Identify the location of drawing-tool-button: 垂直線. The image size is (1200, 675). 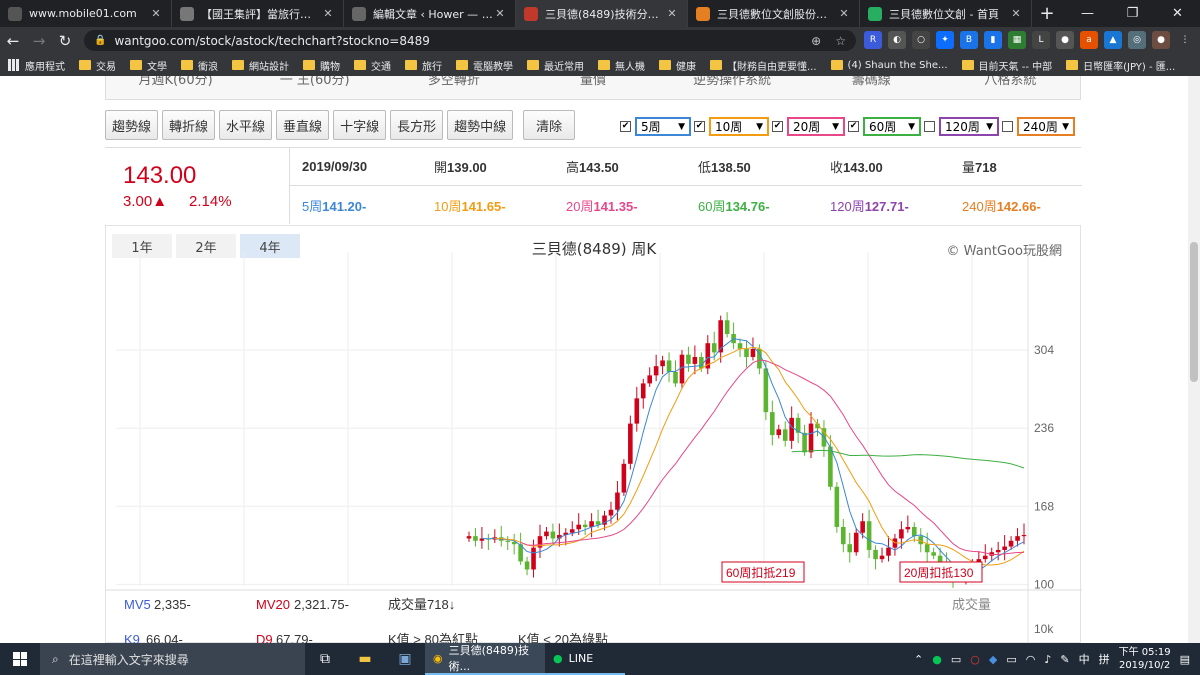
(303, 125).